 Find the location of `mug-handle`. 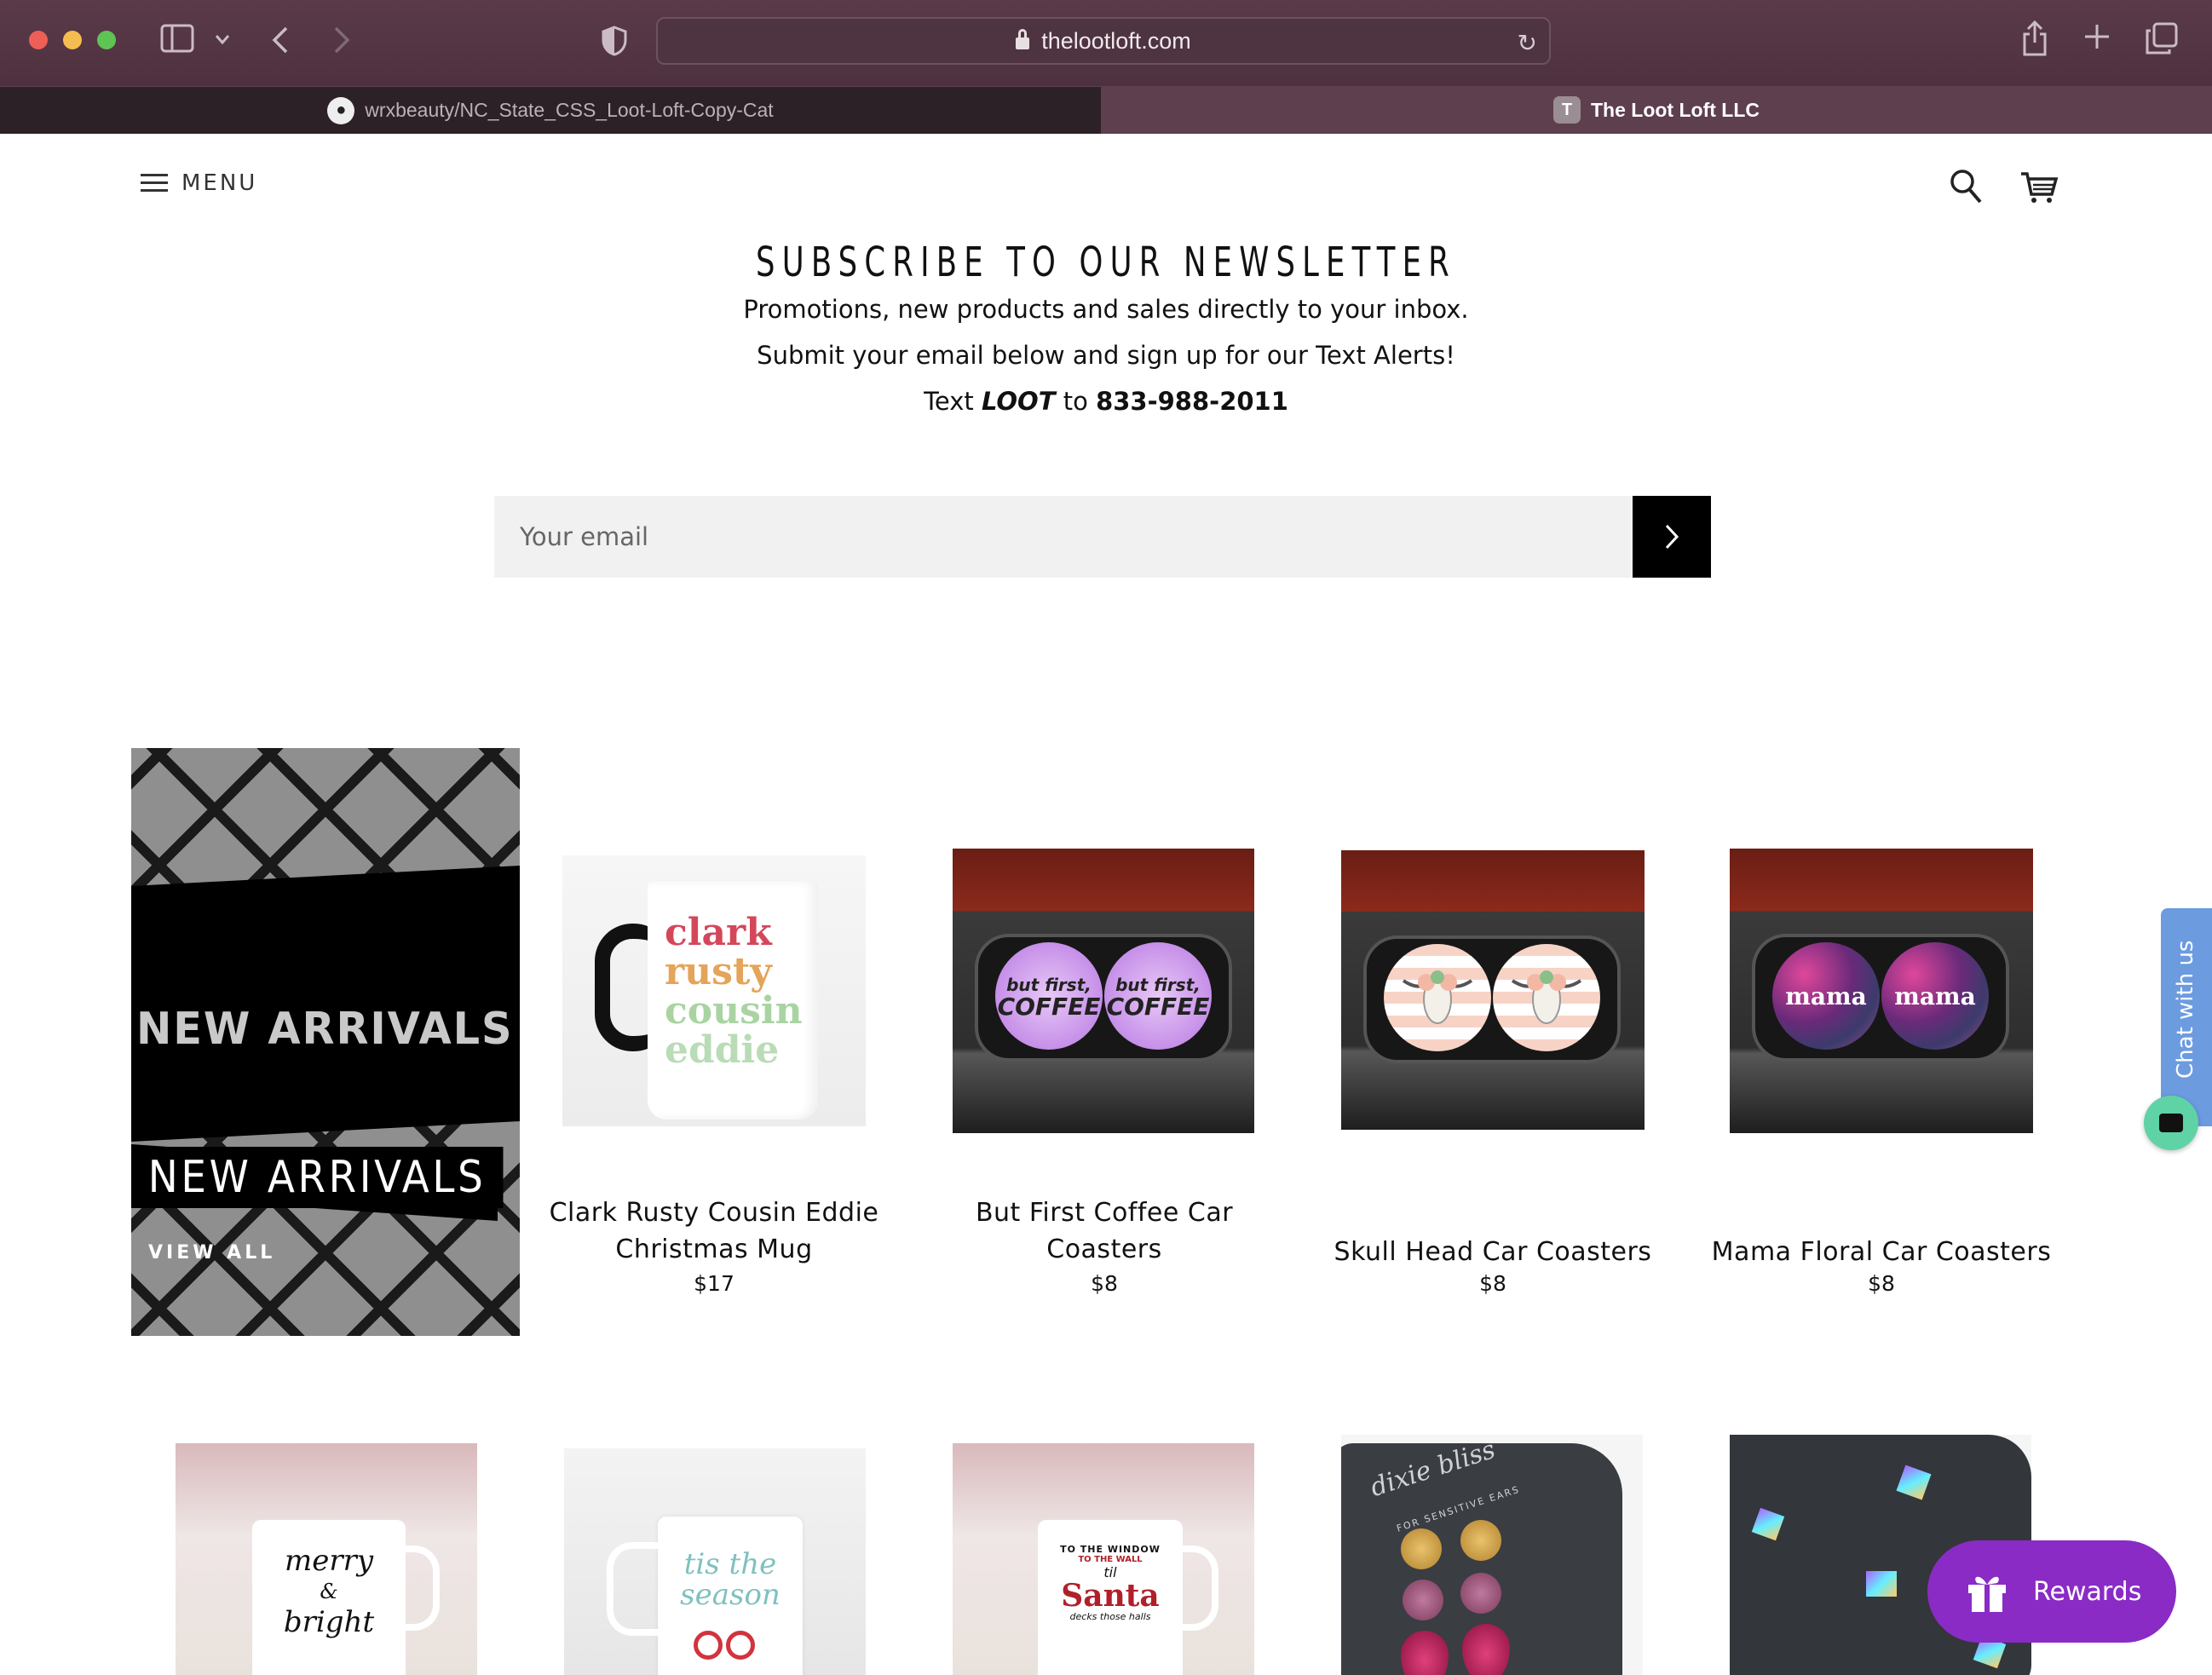

mug-handle is located at coordinates (635, 1589).